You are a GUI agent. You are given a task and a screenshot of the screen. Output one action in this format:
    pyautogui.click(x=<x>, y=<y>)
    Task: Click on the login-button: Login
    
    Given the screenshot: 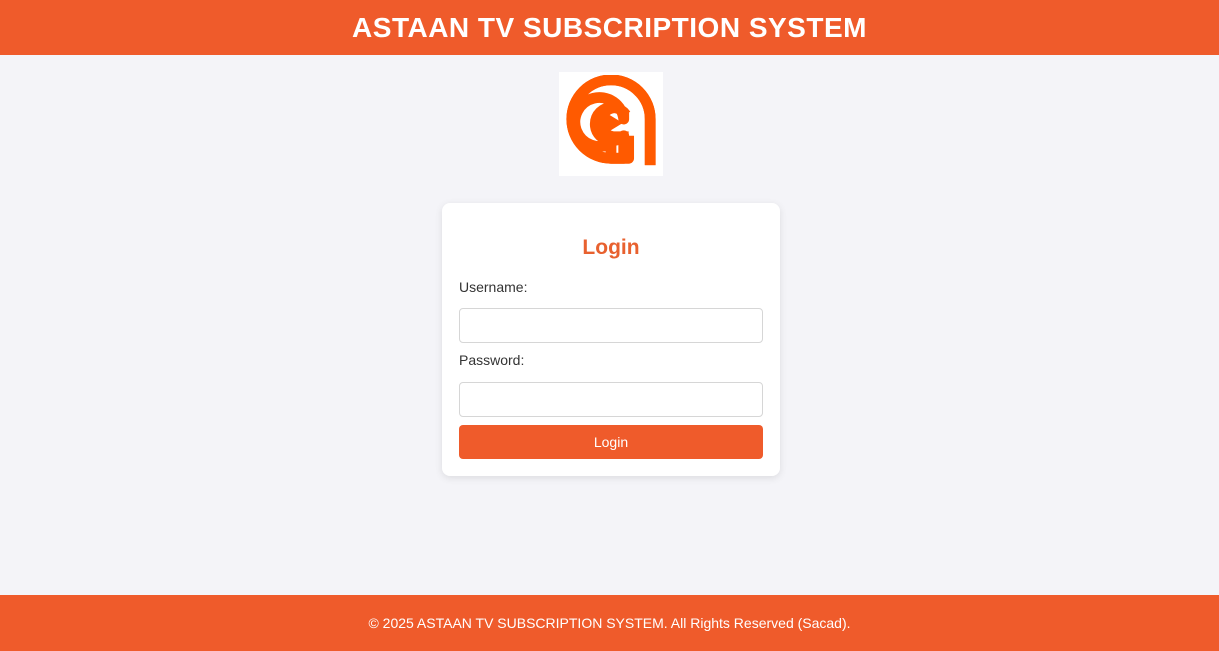 What is the action you would take?
    pyautogui.click(x=611, y=442)
    